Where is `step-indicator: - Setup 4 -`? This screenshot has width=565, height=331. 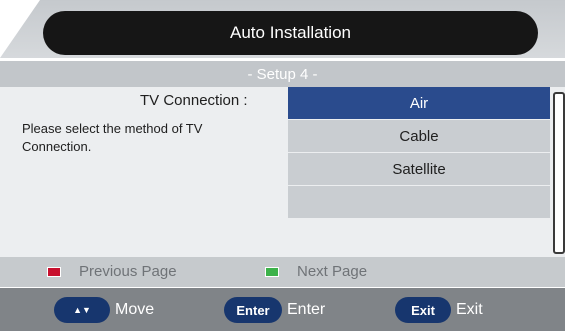 step-indicator: - Setup 4 - is located at coordinates (282, 74).